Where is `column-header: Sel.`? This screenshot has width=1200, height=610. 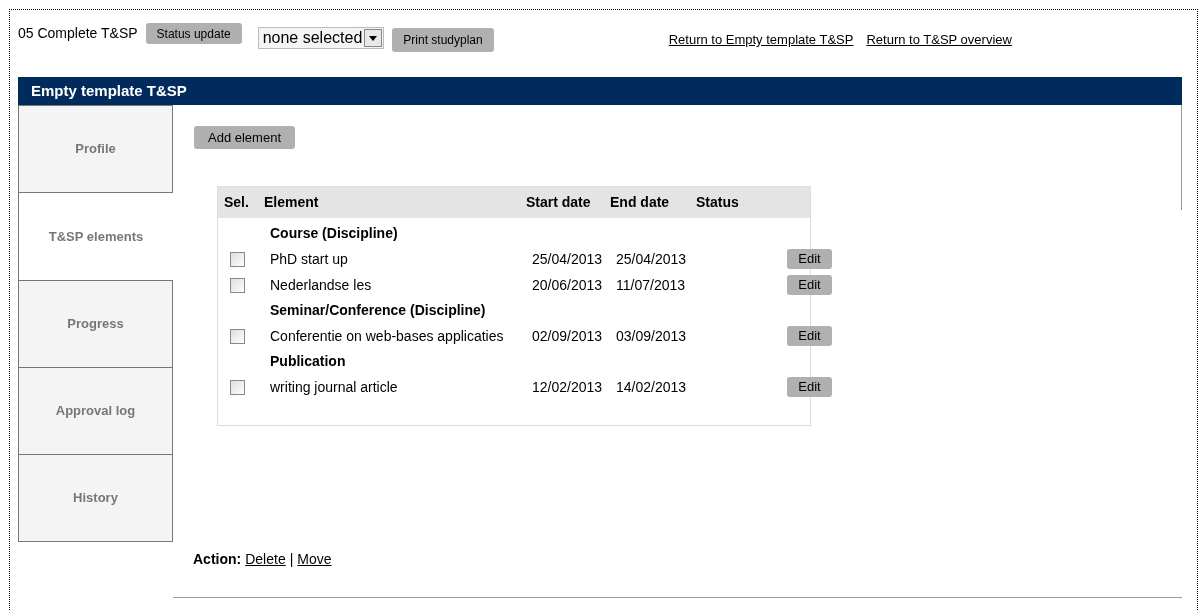
column-header: Sel. is located at coordinates (237, 202).